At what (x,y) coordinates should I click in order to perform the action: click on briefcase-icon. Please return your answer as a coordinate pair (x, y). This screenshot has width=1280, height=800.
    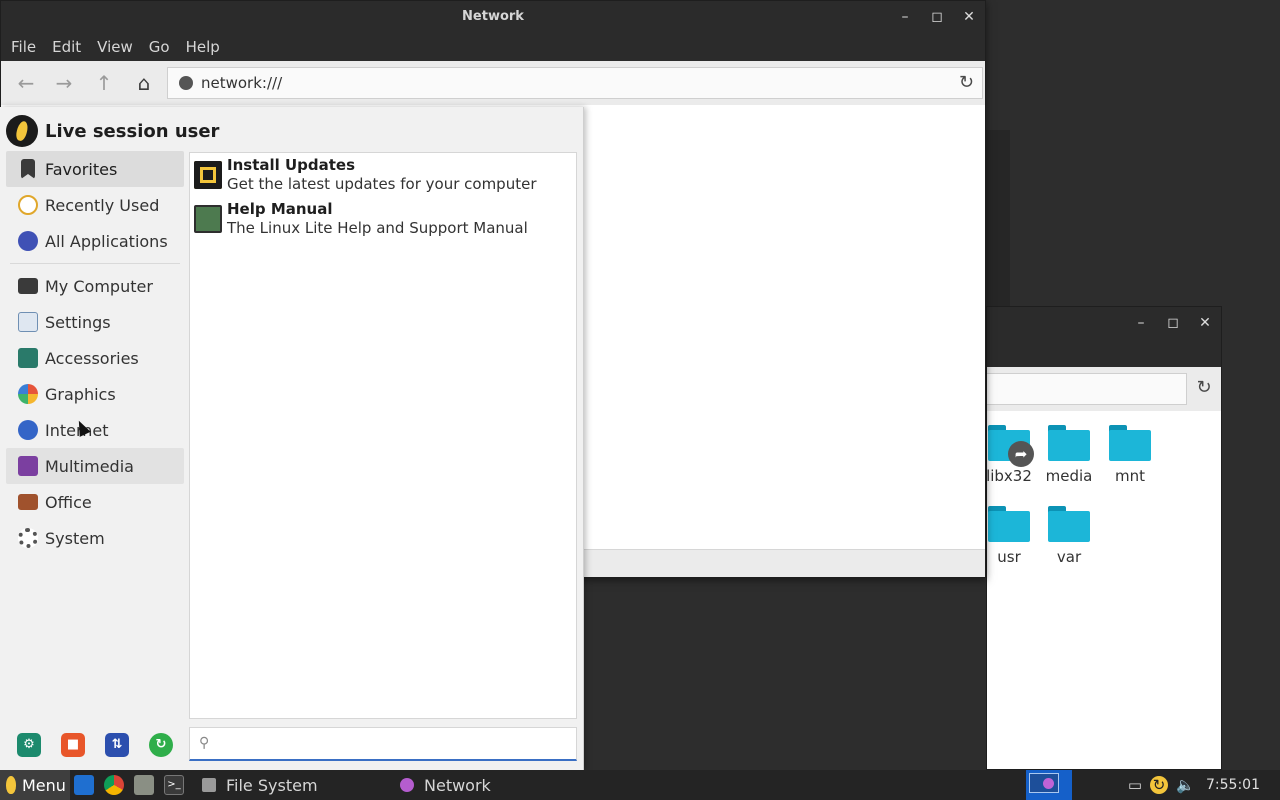
    Looking at the image, I should click on (28, 502).